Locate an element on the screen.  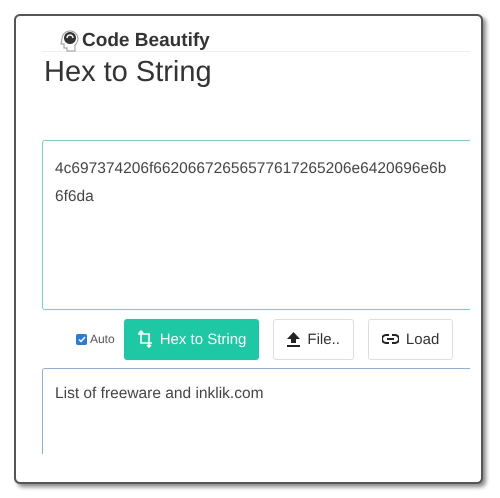
auto-checkbox is located at coordinates (81, 339).